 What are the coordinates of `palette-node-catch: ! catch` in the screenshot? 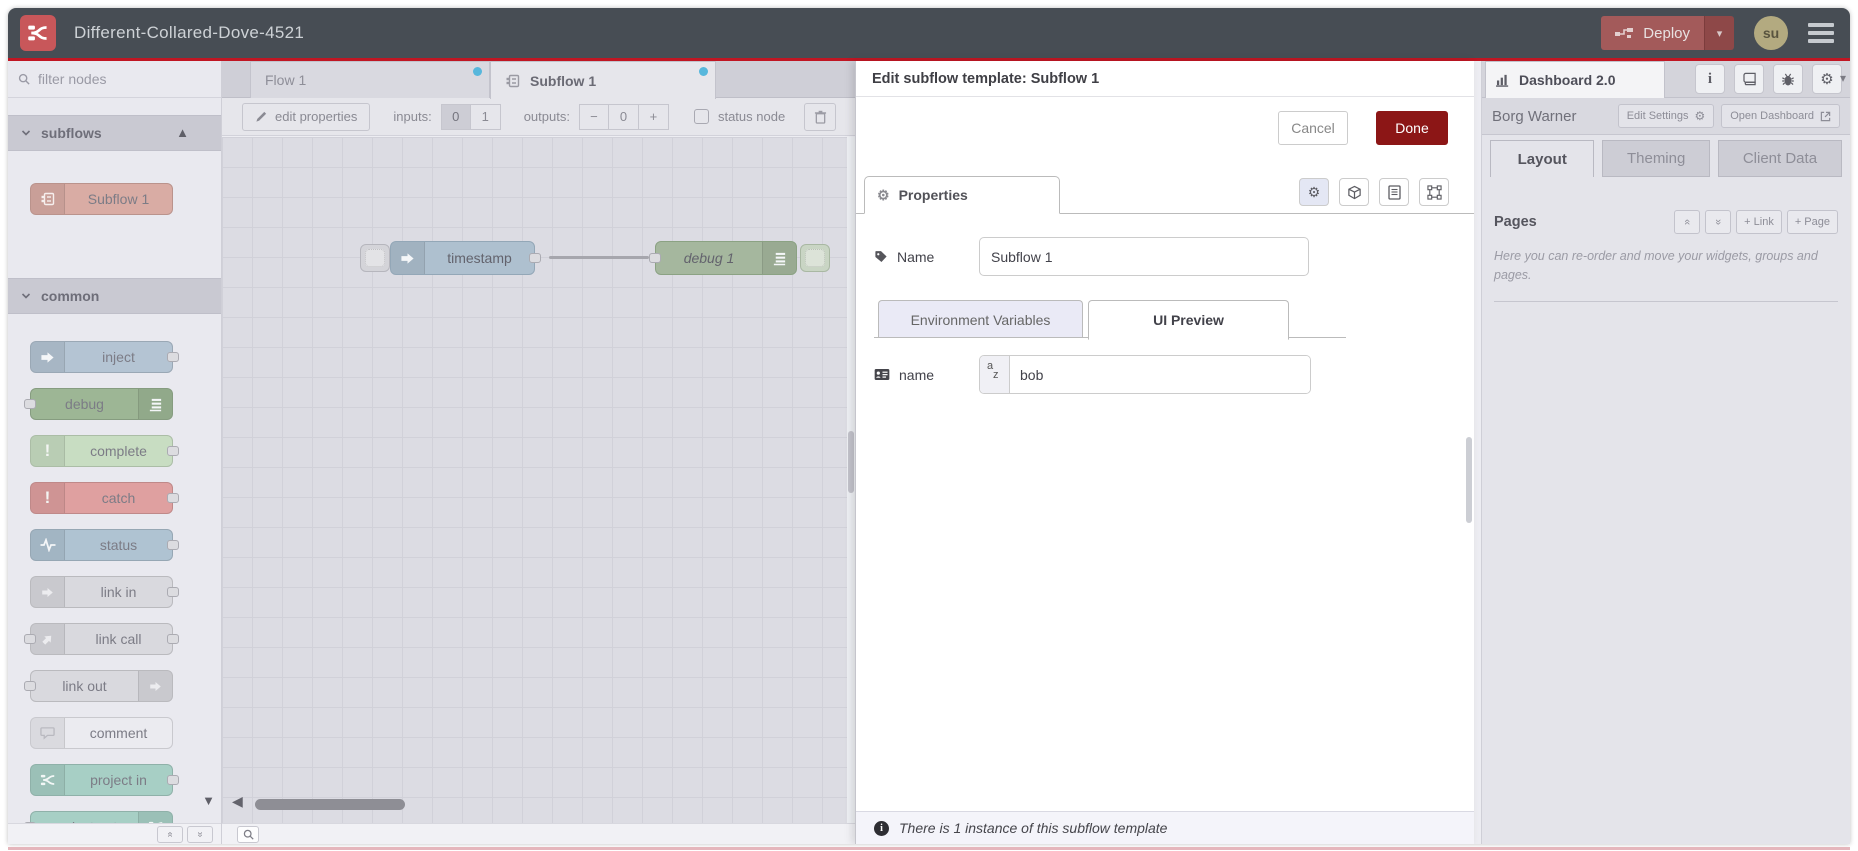 It's located at (104, 498).